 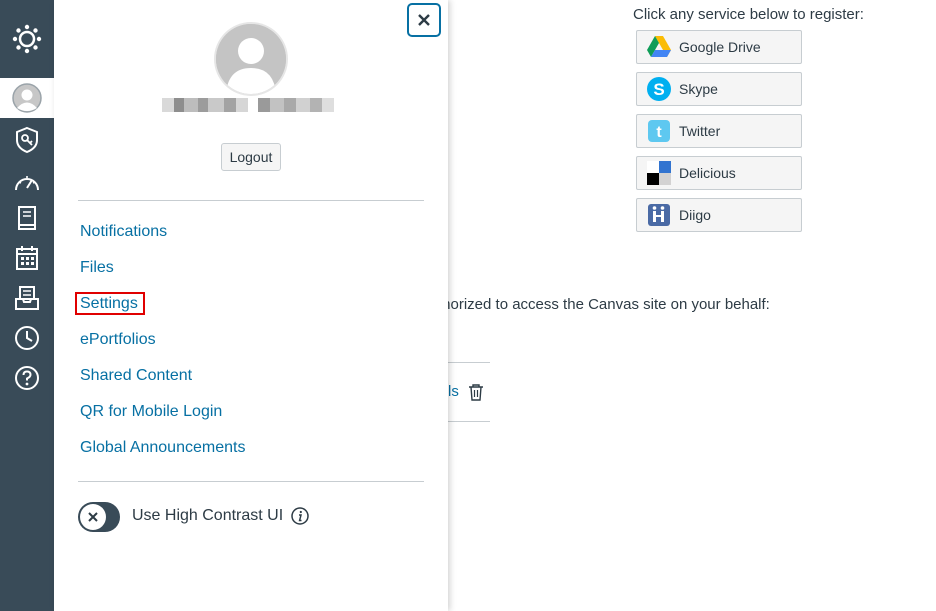 I want to click on account-avatar-icon, so click(x=27, y=98).